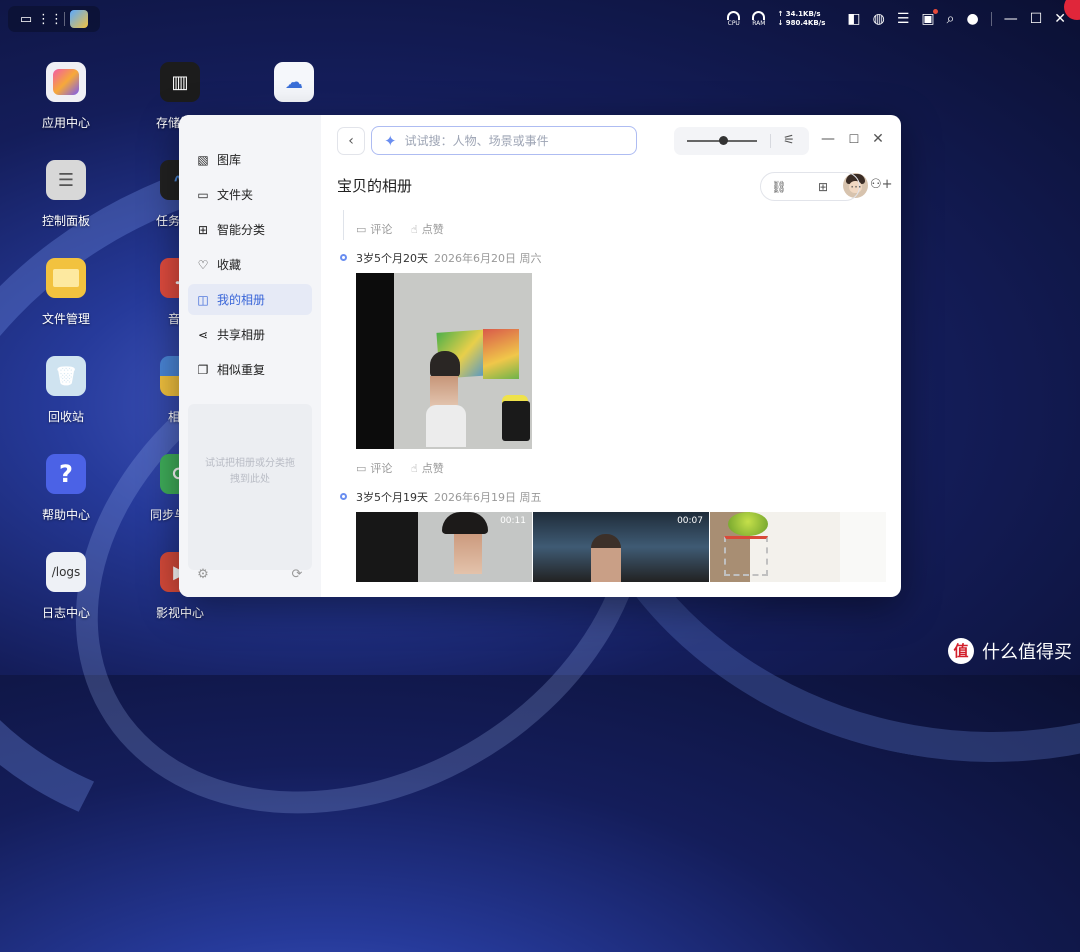 The width and height of the screenshot is (1080, 952). Describe the element at coordinates (66, 82) in the screenshot. I see `app-center-icon` at that location.